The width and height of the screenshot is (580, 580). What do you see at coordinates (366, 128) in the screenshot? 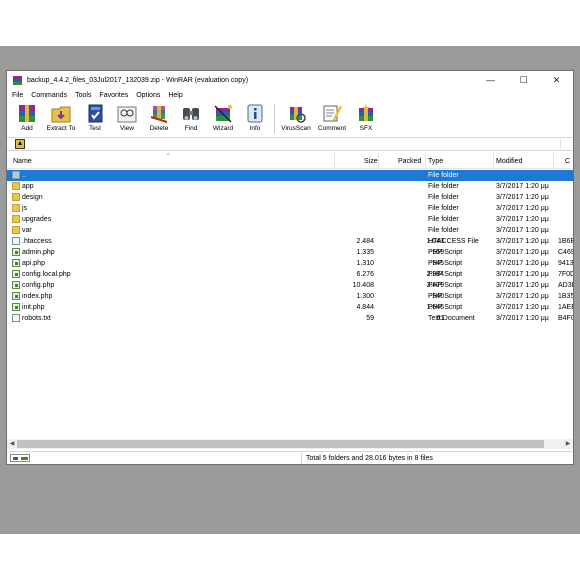
I see `sfx-label: SFX` at bounding box center [366, 128].